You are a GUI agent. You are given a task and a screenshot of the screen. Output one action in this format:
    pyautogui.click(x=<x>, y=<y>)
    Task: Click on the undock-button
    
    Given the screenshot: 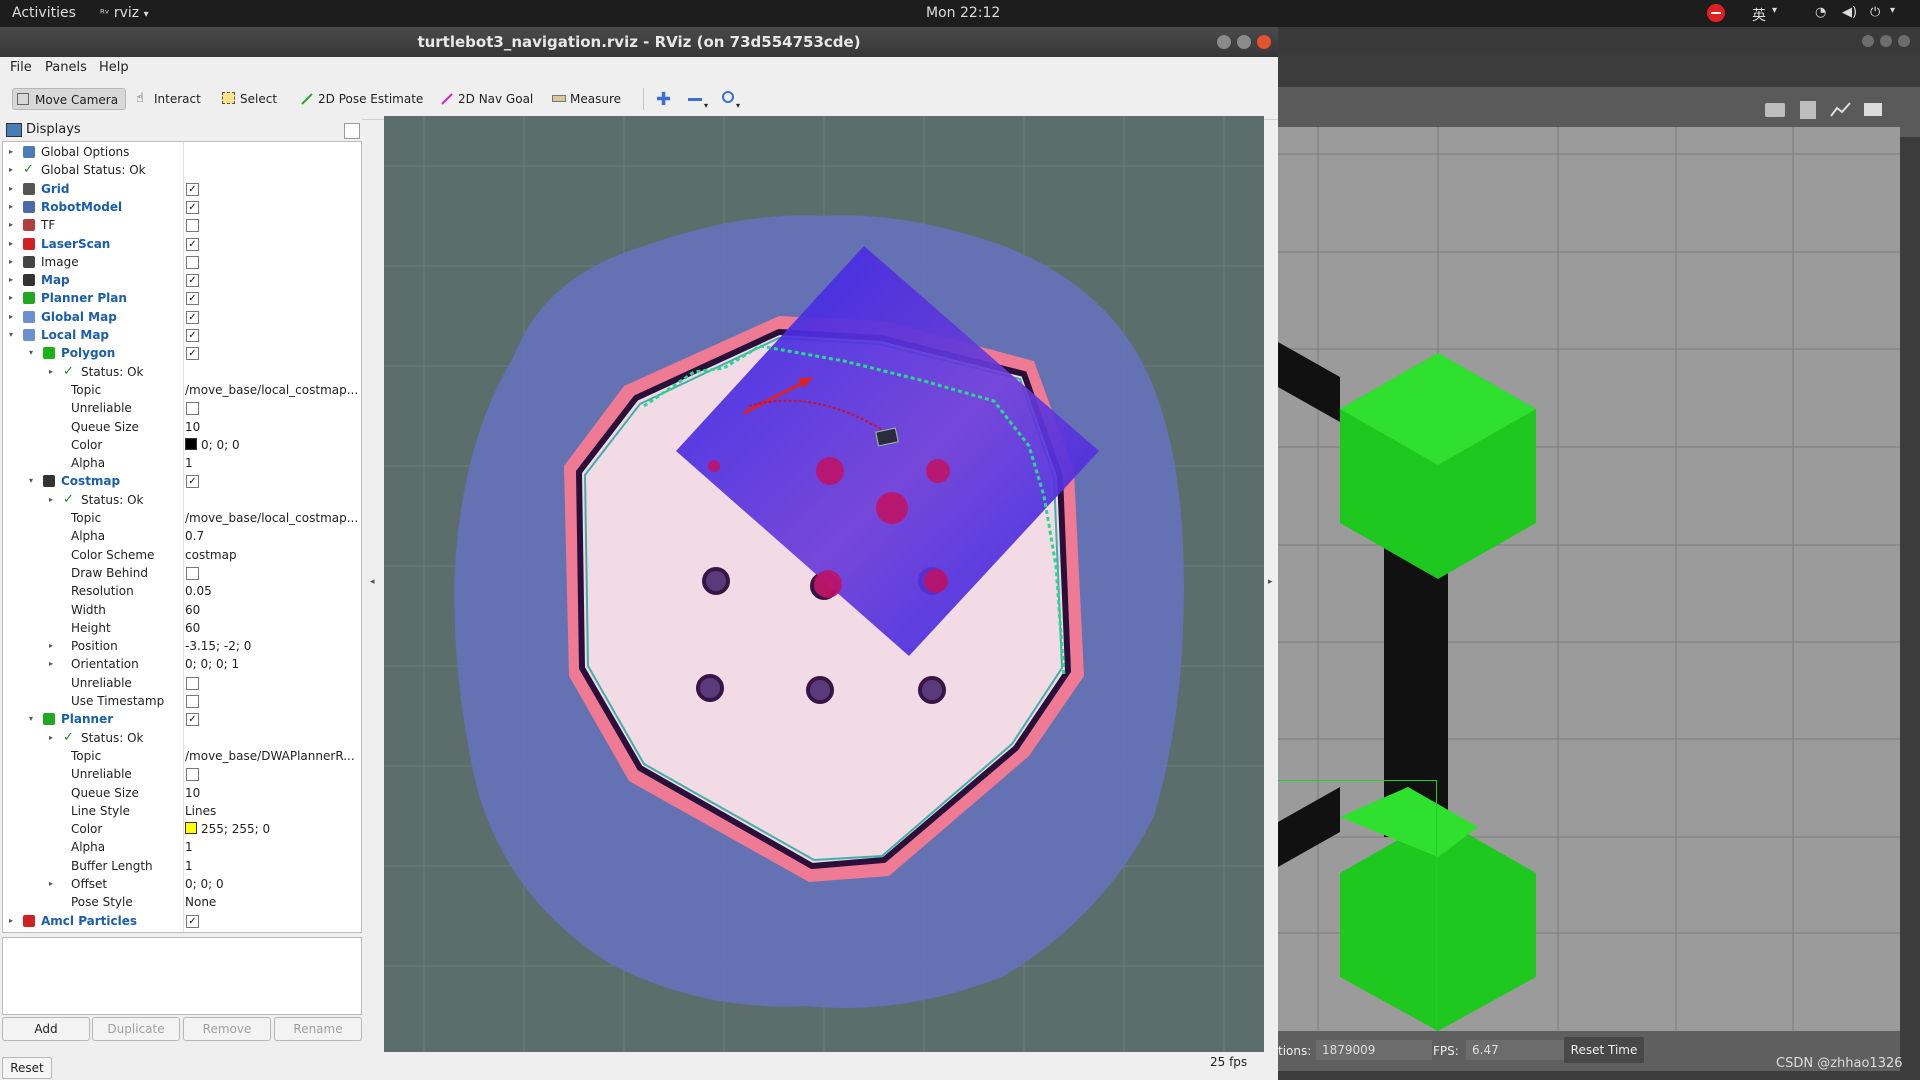 What is the action you would take?
    pyautogui.click(x=352, y=131)
    